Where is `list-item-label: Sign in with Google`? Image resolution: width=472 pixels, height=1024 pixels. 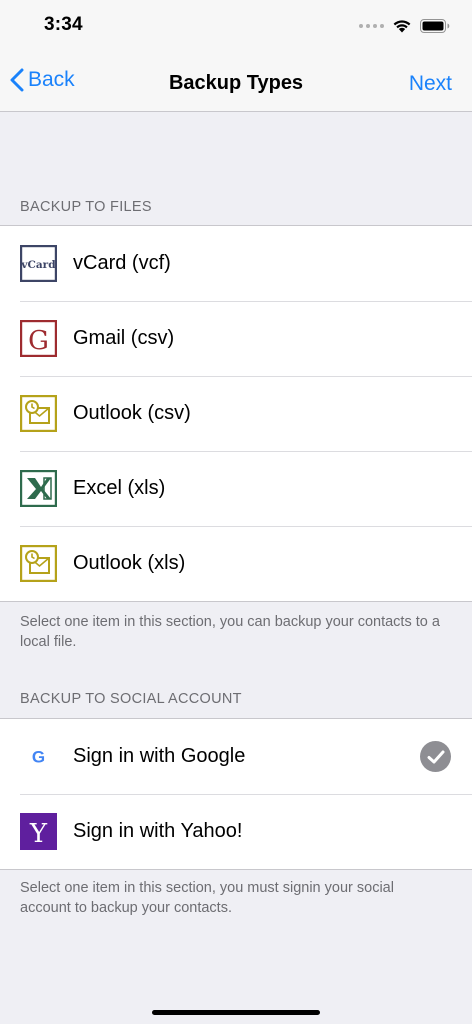
list-item-label: Sign in with Google is located at coordinates (159, 756).